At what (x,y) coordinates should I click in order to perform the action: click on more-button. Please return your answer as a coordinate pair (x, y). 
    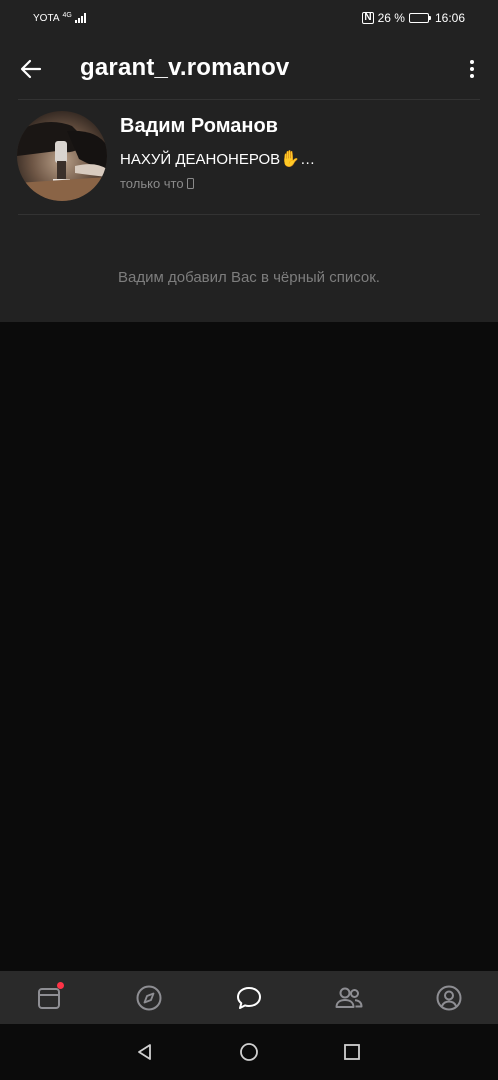
    Looking at the image, I should click on (472, 69).